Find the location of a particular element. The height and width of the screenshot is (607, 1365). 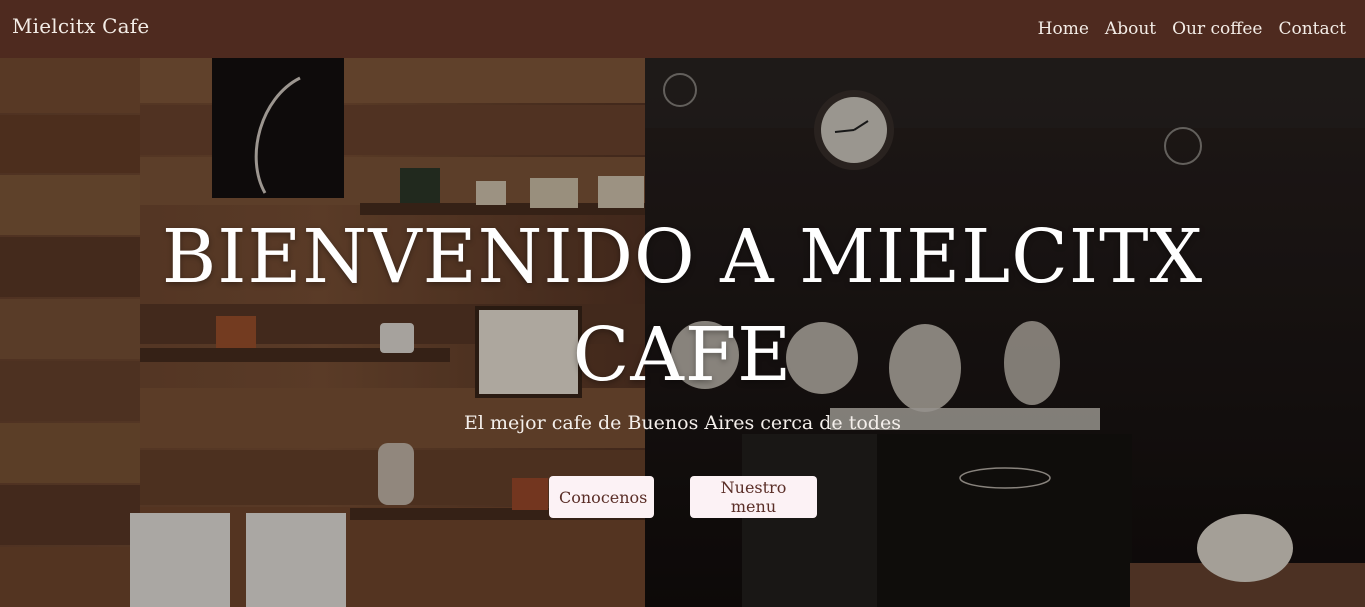

brand-logo: Mielcitx Cafe is located at coordinates (80, 26).